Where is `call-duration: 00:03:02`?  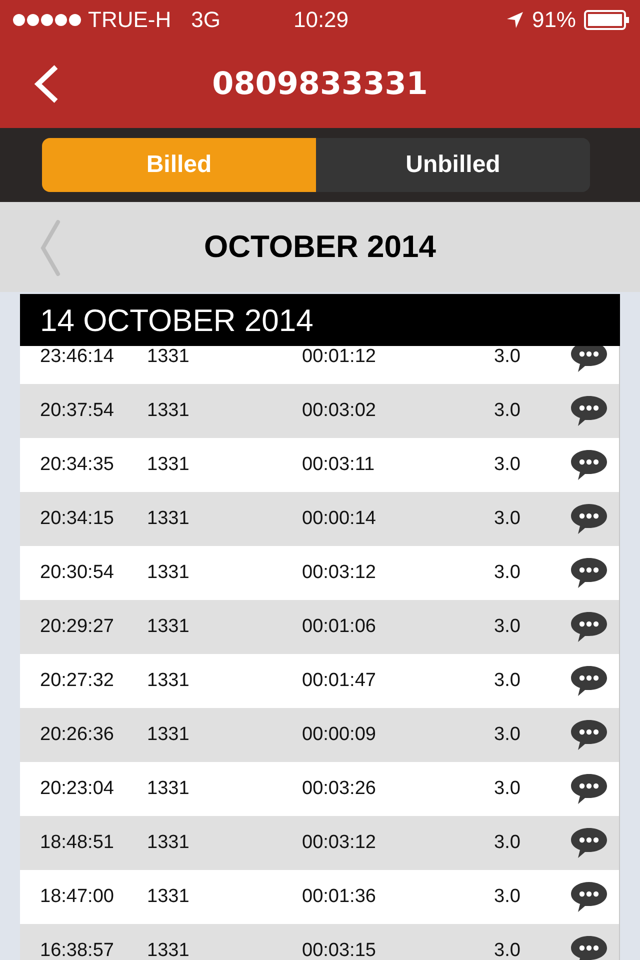 call-duration: 00:03:02 is located at coordinates (339, 411).